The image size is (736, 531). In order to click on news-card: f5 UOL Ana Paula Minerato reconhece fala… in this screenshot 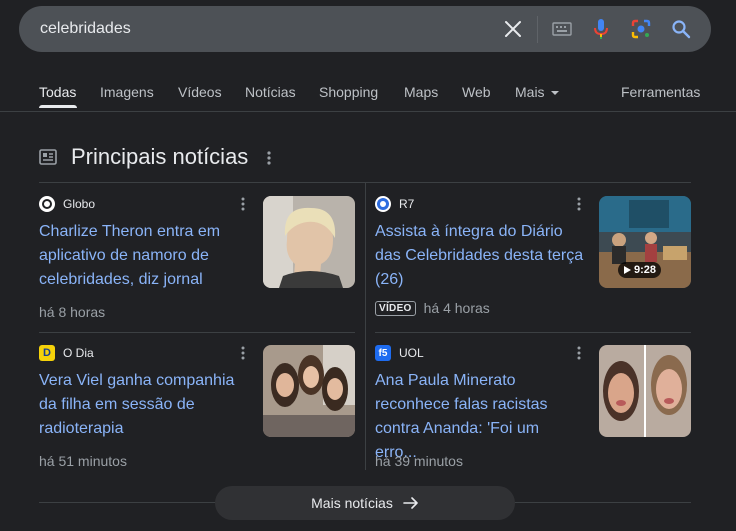, I will do `click(535, 413)`.